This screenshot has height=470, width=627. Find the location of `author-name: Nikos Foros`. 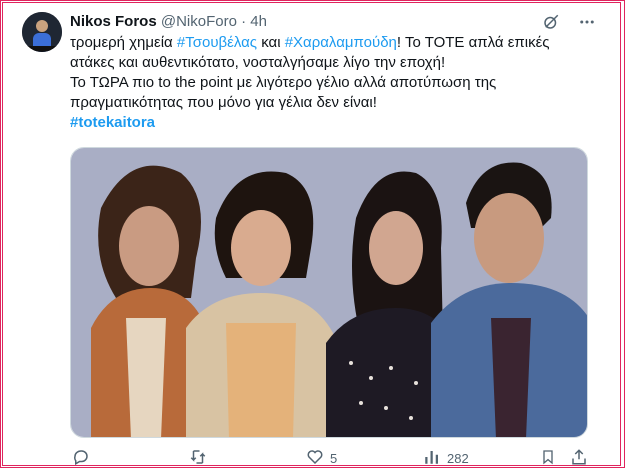

author-name: Nikos Foros is located at coordinates (113, 21).